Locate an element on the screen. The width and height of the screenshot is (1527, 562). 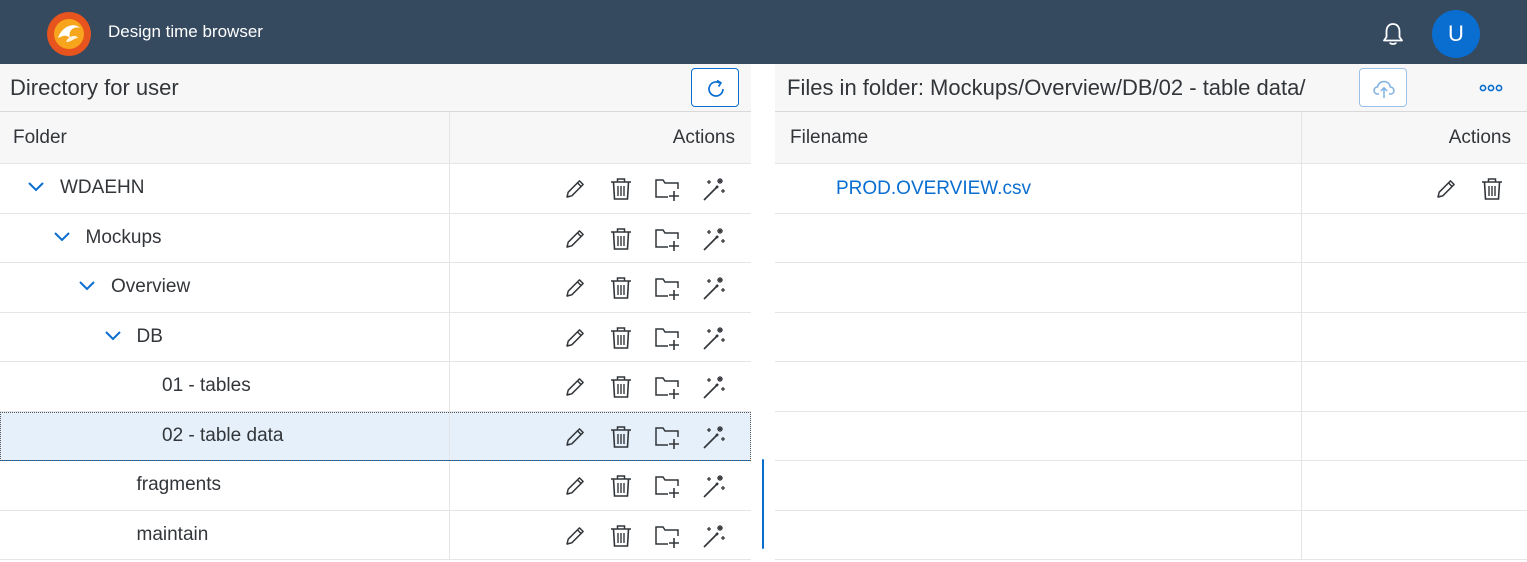
filename-column-header: Filename is located at coordinates (829, 137).